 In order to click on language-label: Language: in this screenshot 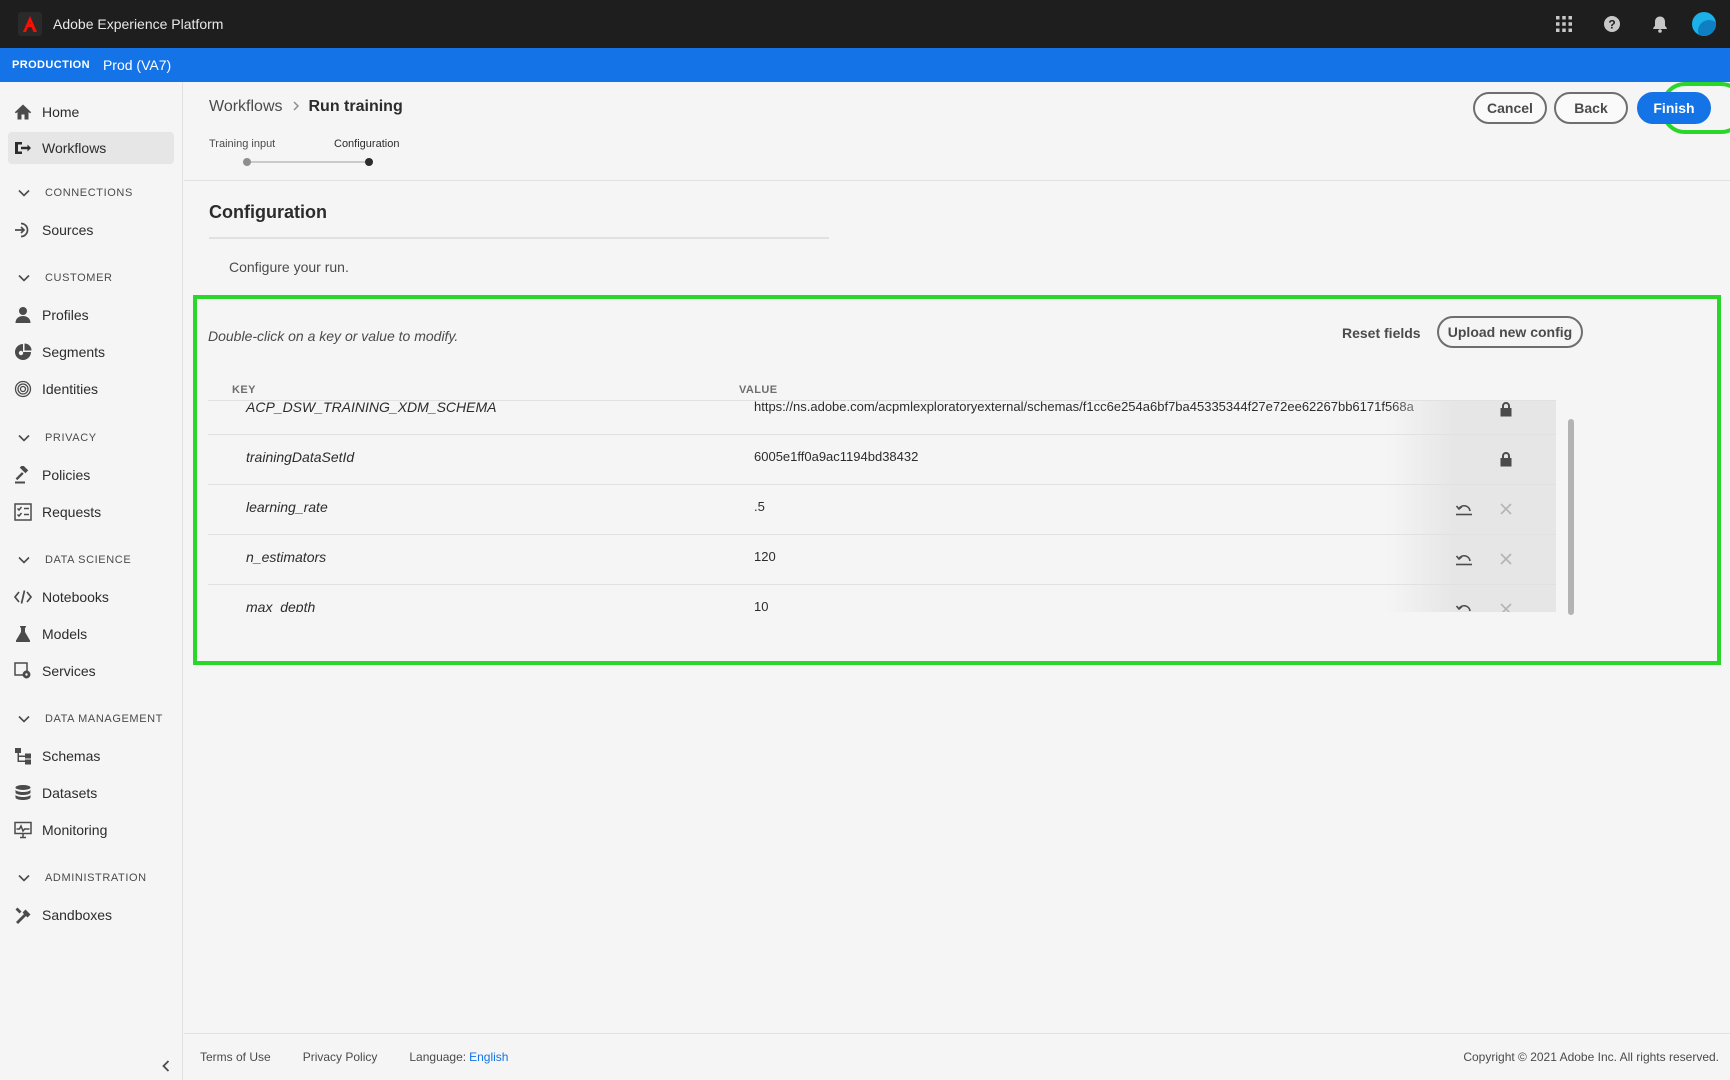, I will do `click(438, 1057)`.